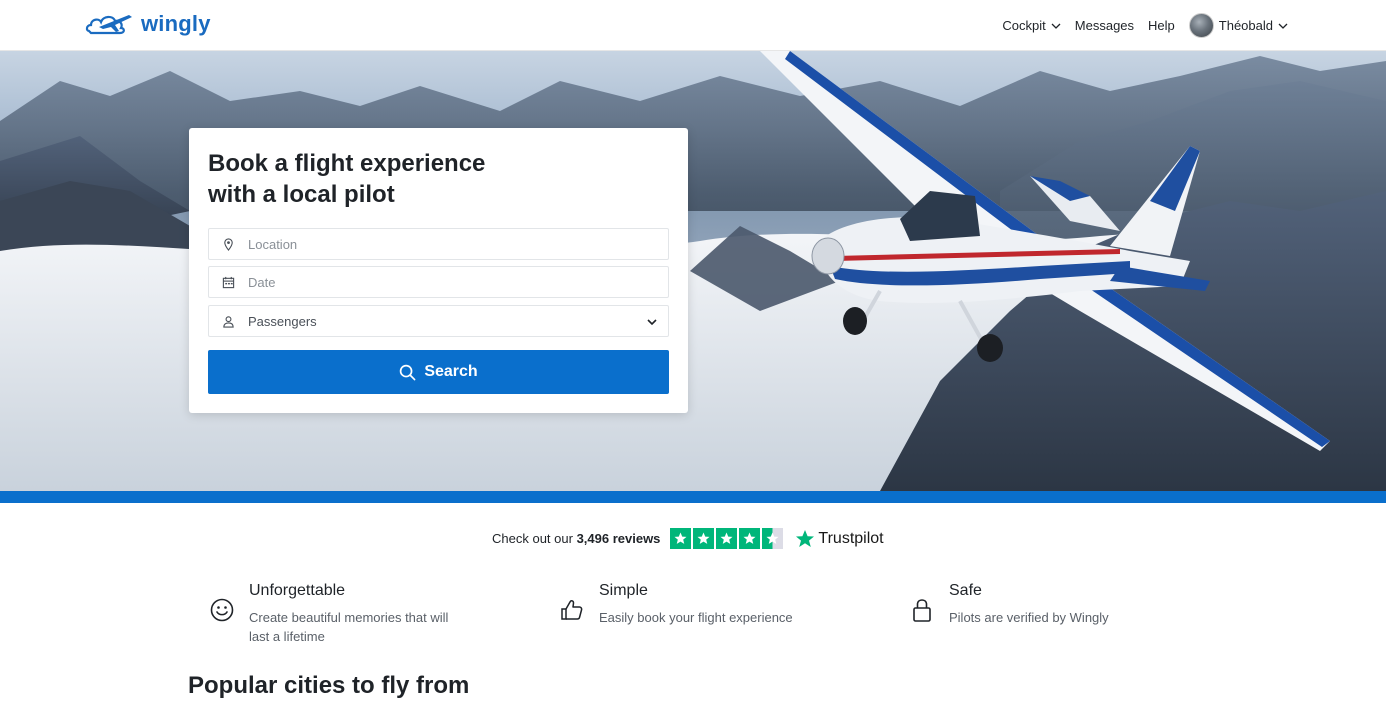 The width and height of the screenshot is (1386, 702). What do you see at coordinates (451, 371) in the screenshot?
I see `search-button-label: Search` at bounding box center [451, 371].